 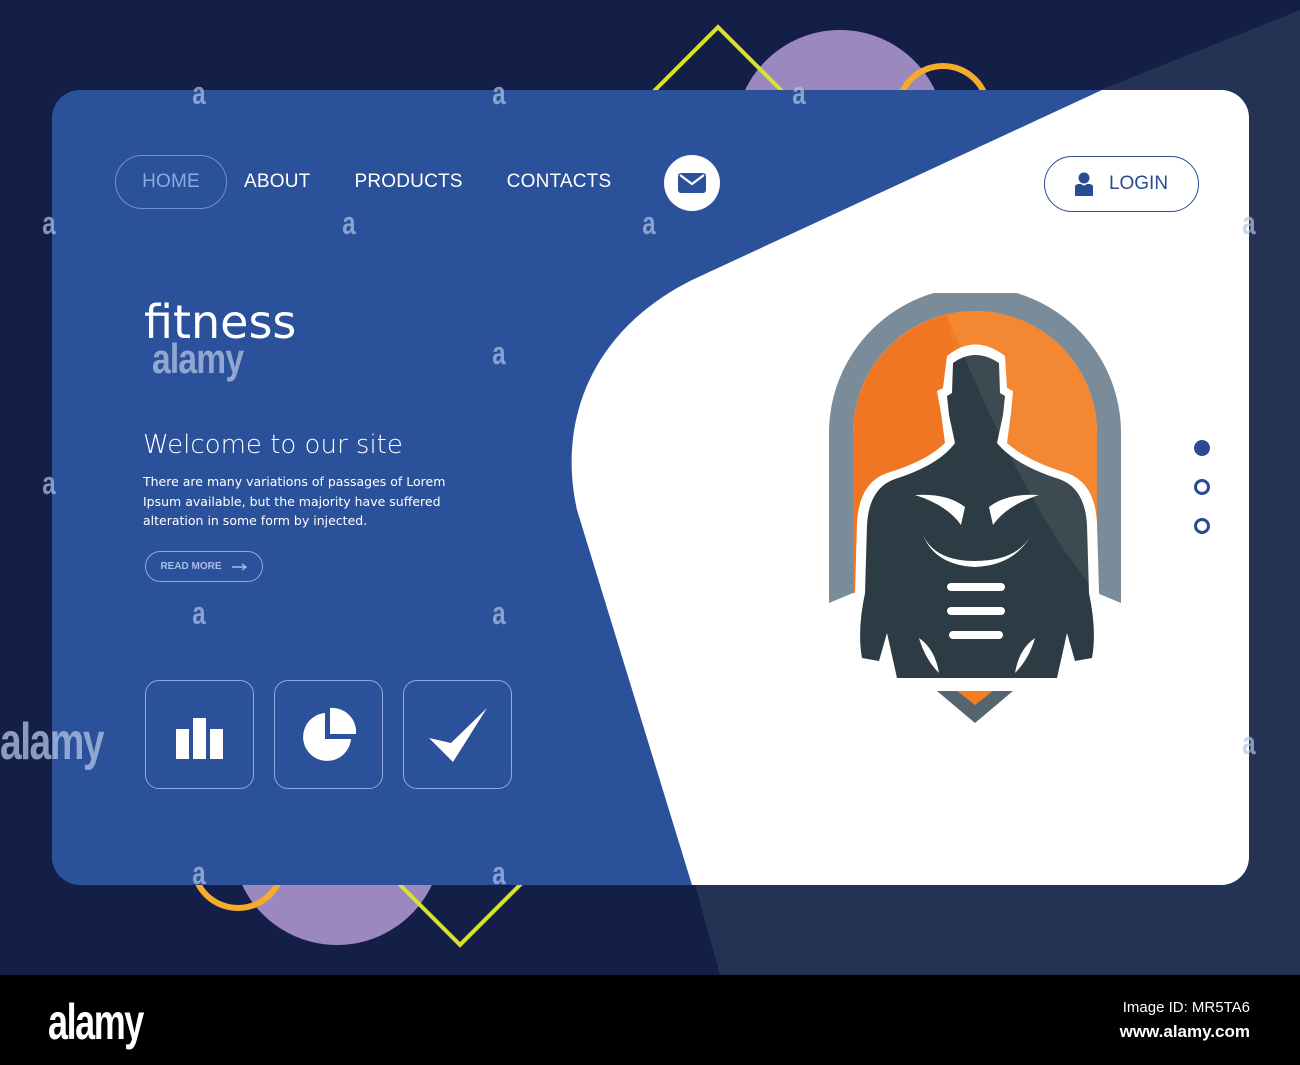 What do you see at coordinates (171, 182) in the screenshot?
I see `nav-home: HOME` at bounding box center [171, 182].